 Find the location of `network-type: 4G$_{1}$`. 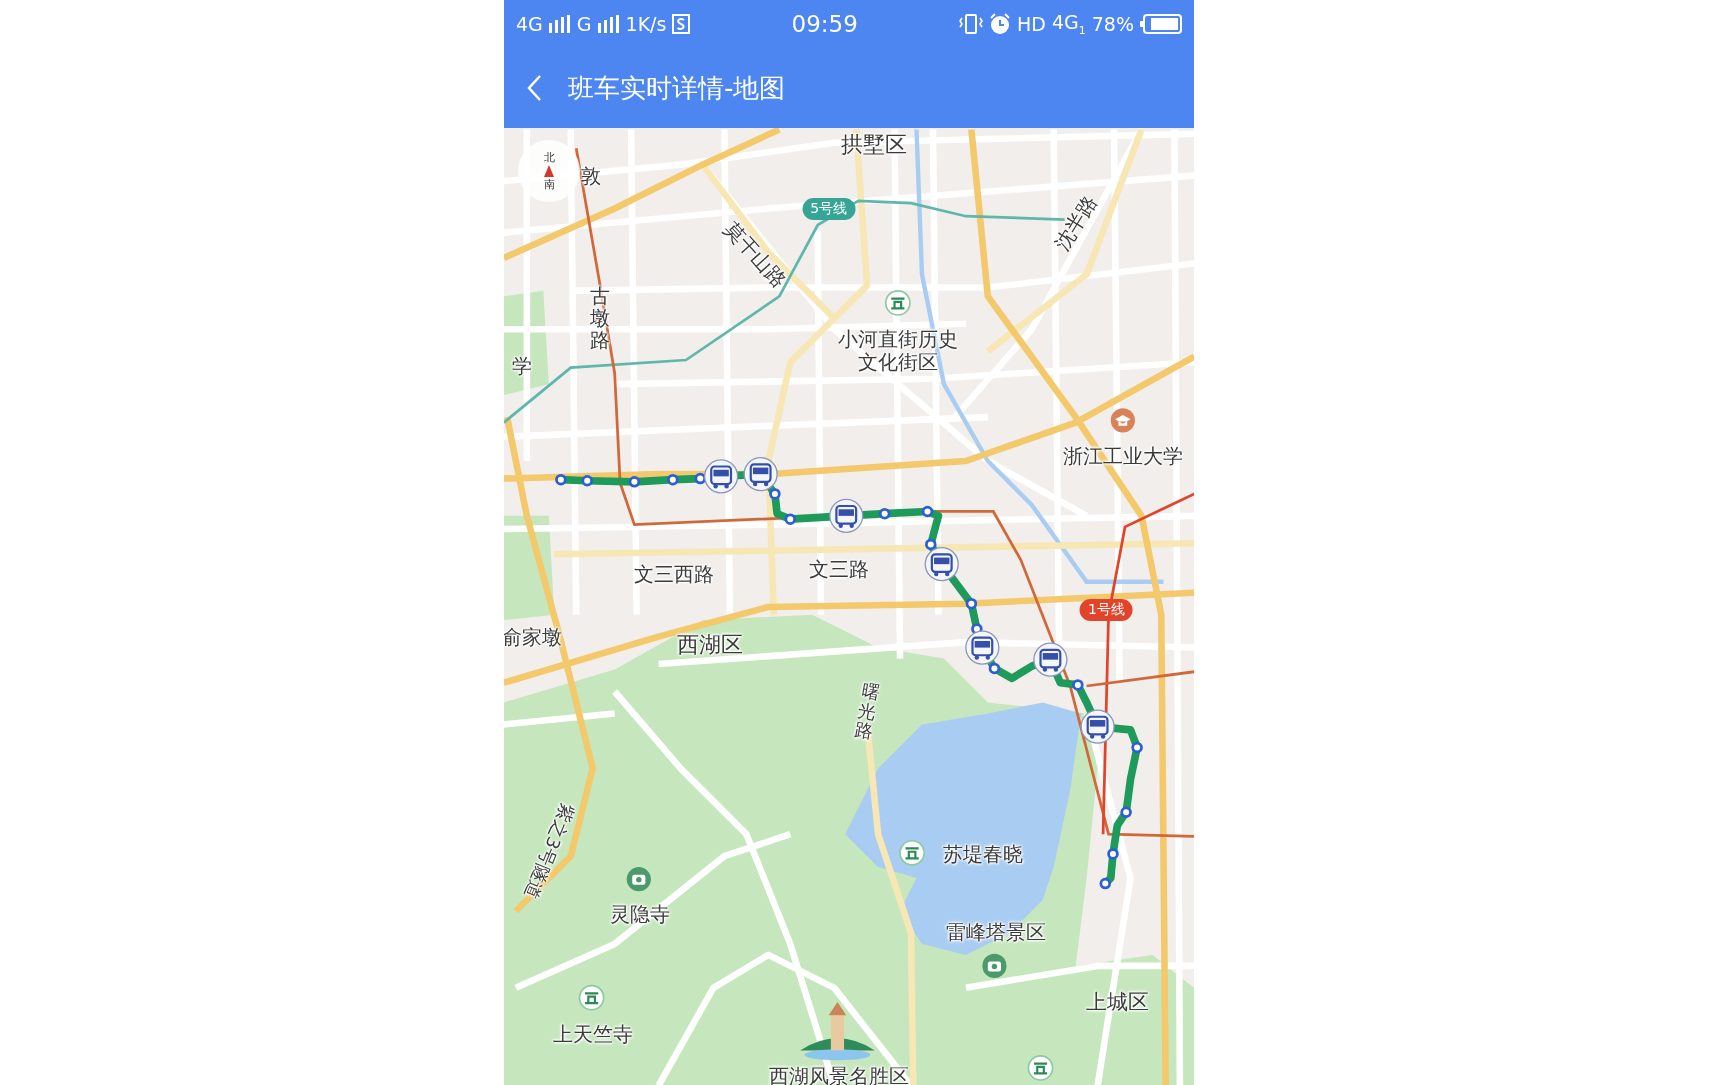

network-type: 4G$_{1}$ is located at coordinates (1068, 24).